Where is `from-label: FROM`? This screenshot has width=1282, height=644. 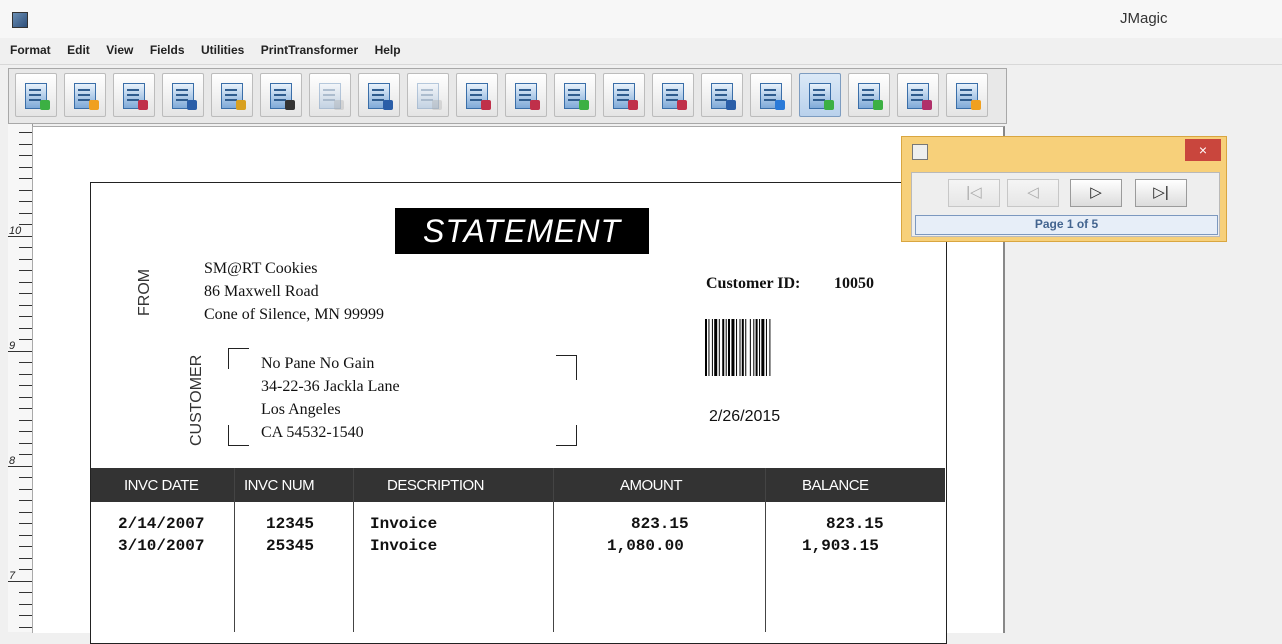 from-label: FROM is located at coordinates (144, 292).